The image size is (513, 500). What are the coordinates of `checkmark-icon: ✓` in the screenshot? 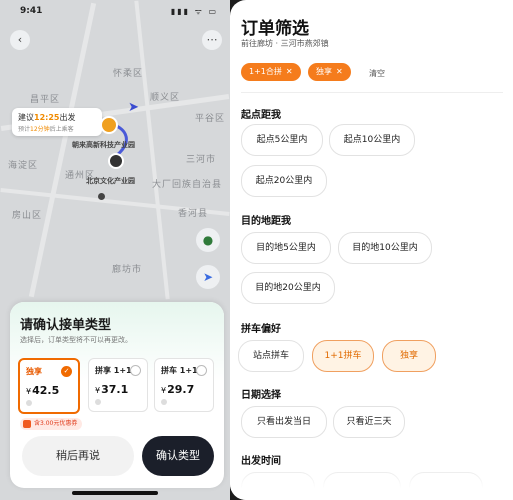 It's located at (66, 371).